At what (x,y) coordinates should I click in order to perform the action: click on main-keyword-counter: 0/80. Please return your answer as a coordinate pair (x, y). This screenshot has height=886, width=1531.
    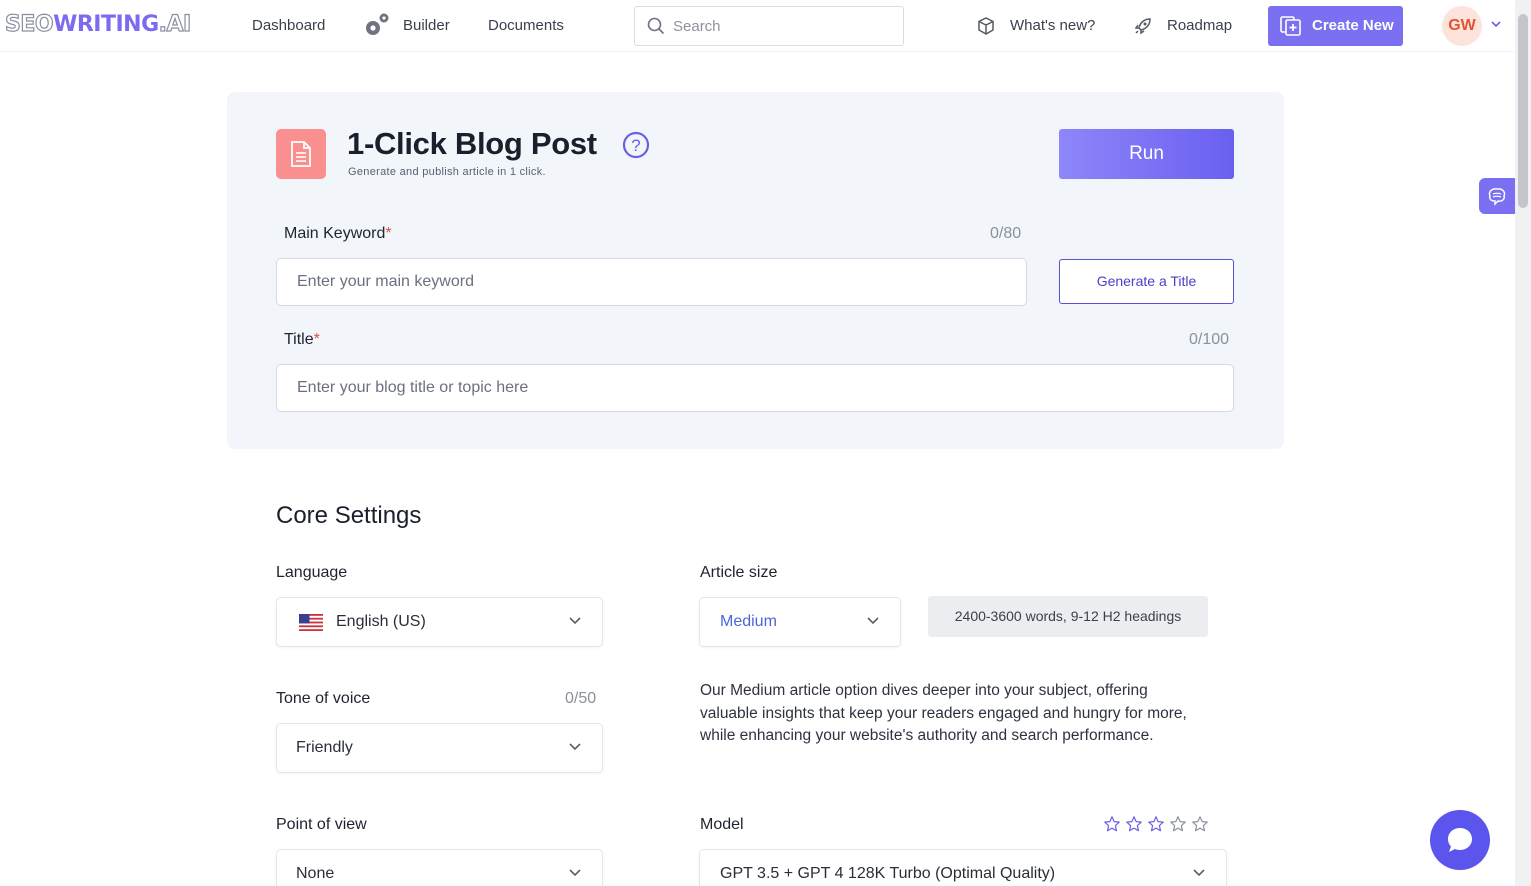
    Looking at the image, I should click on (1006, 233).